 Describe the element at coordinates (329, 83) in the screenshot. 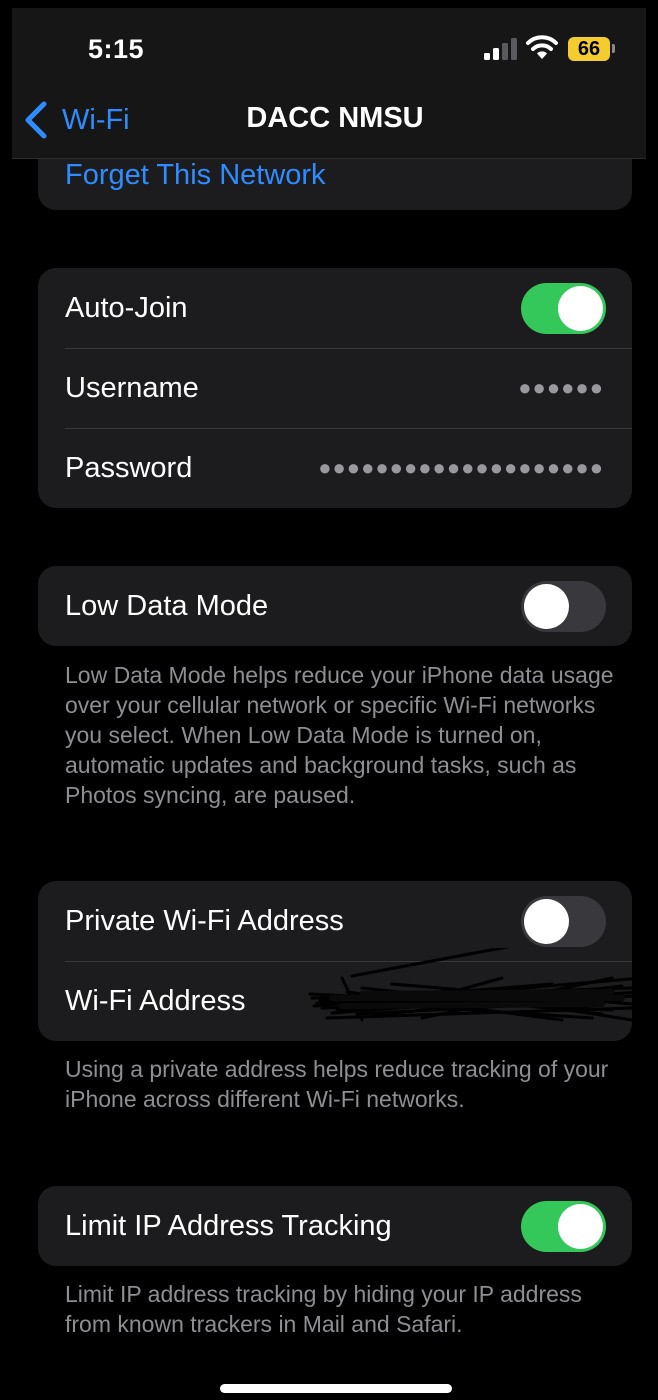

I see `navigation-header: 5:15 66 Wi-Fi DACC NMSU` at that location.